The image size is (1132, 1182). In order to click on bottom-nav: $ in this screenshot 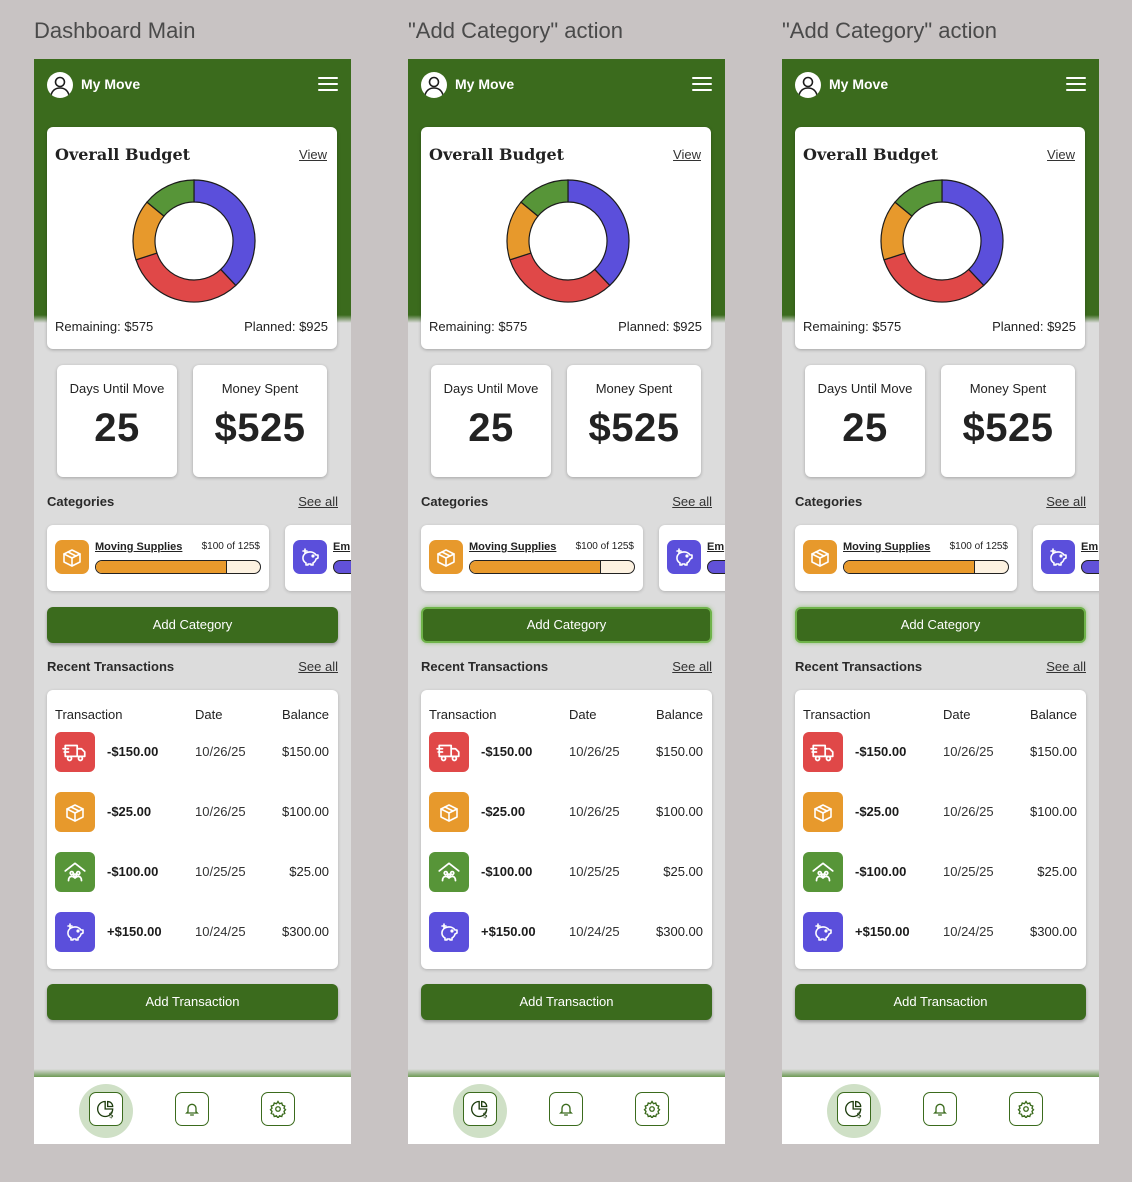, I will do `click(940, 1110)`.